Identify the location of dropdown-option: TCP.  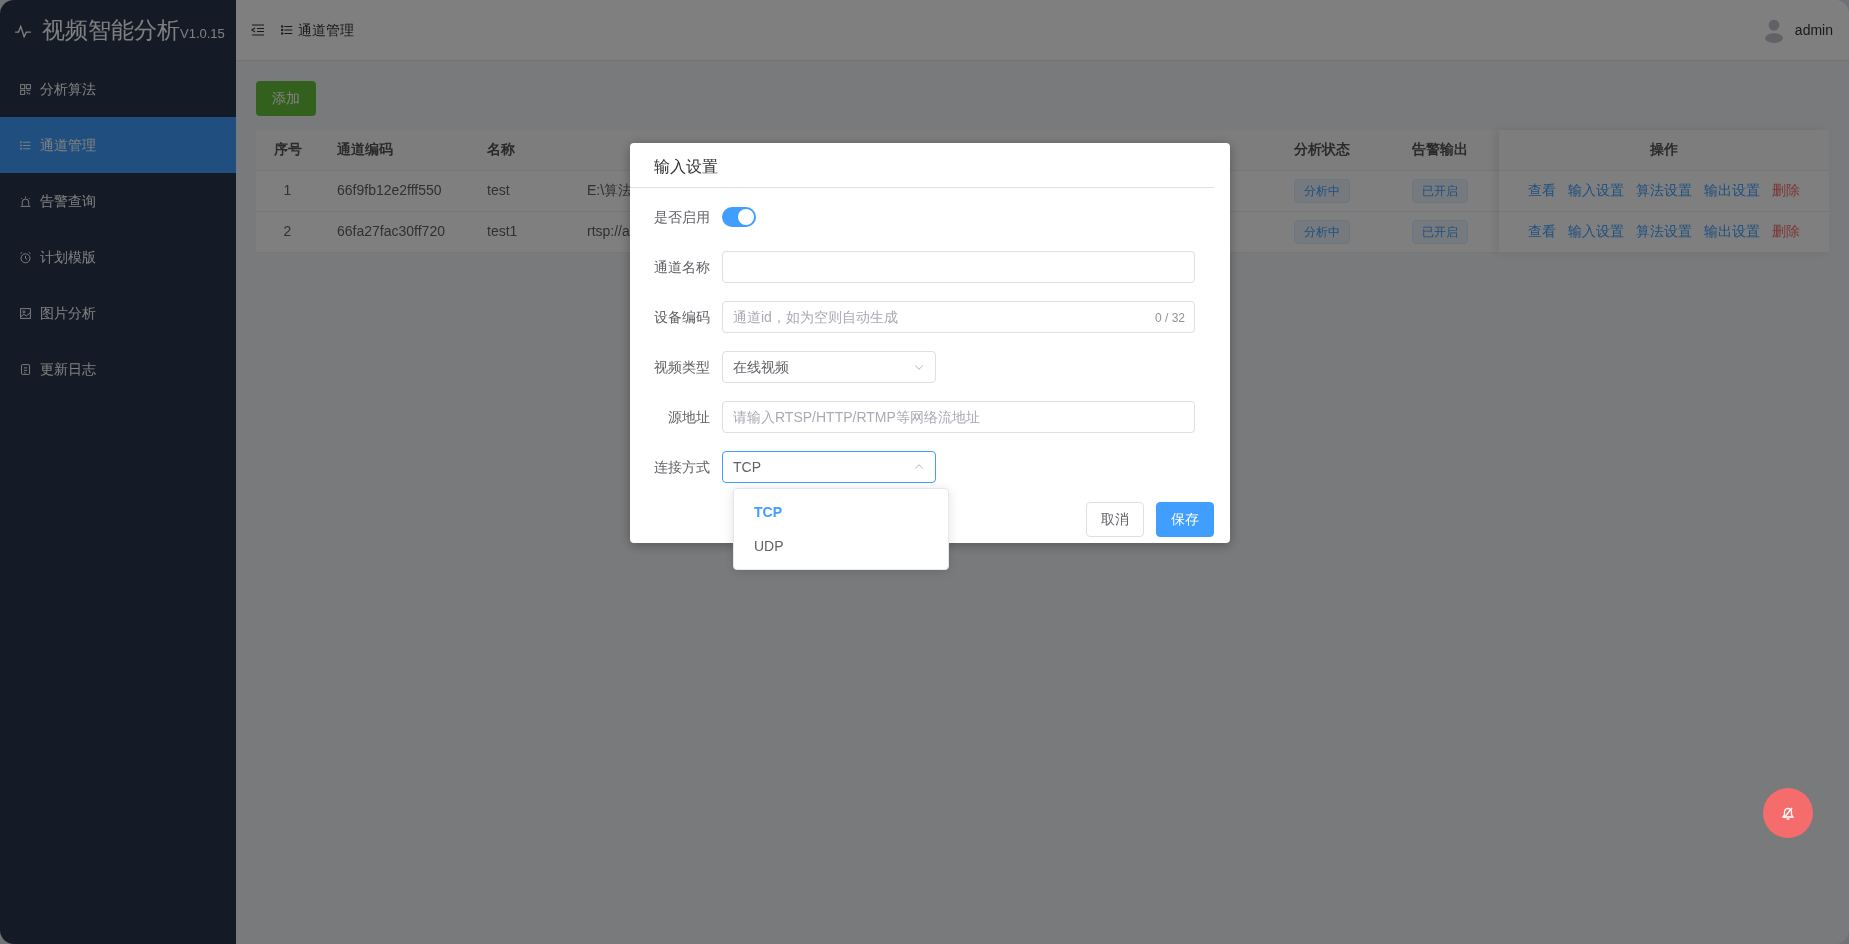
(841, 512).